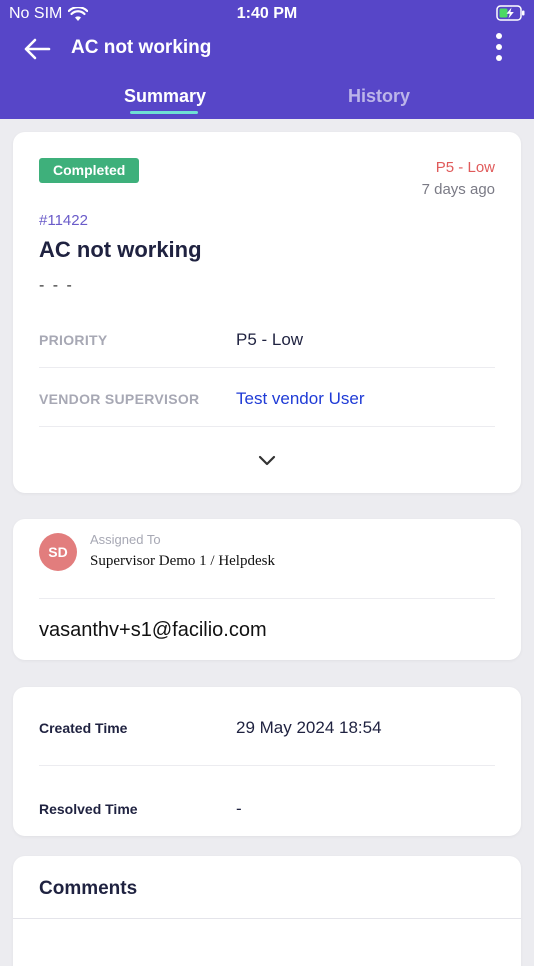 The image size is (534, 966). I want to click on assigned-to-value: Supervisor Demo 1 / Helpdesk, so click(182, 561).